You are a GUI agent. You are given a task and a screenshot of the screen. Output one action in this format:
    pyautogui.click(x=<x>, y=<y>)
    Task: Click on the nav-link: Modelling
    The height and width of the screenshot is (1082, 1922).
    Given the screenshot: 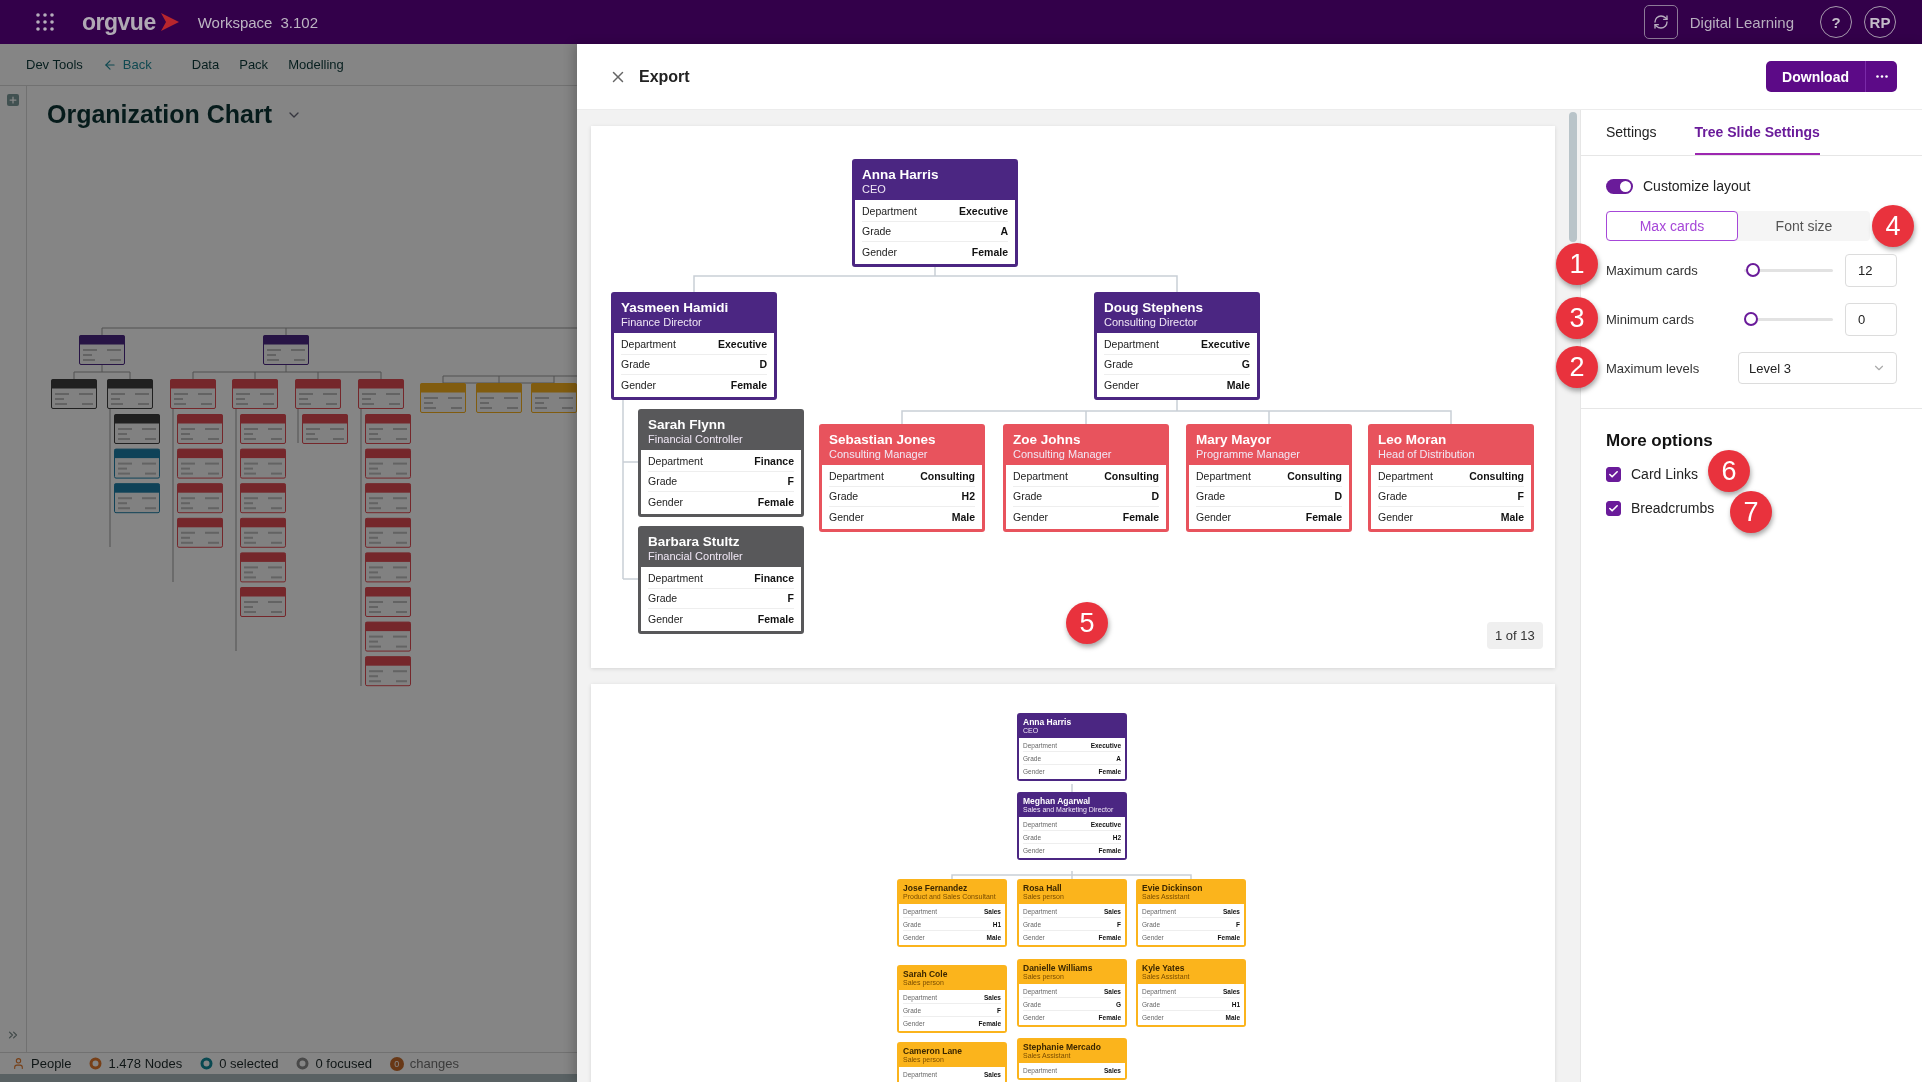 What is the action you would take?
    pyautogui.click(x=316, y=64)
    